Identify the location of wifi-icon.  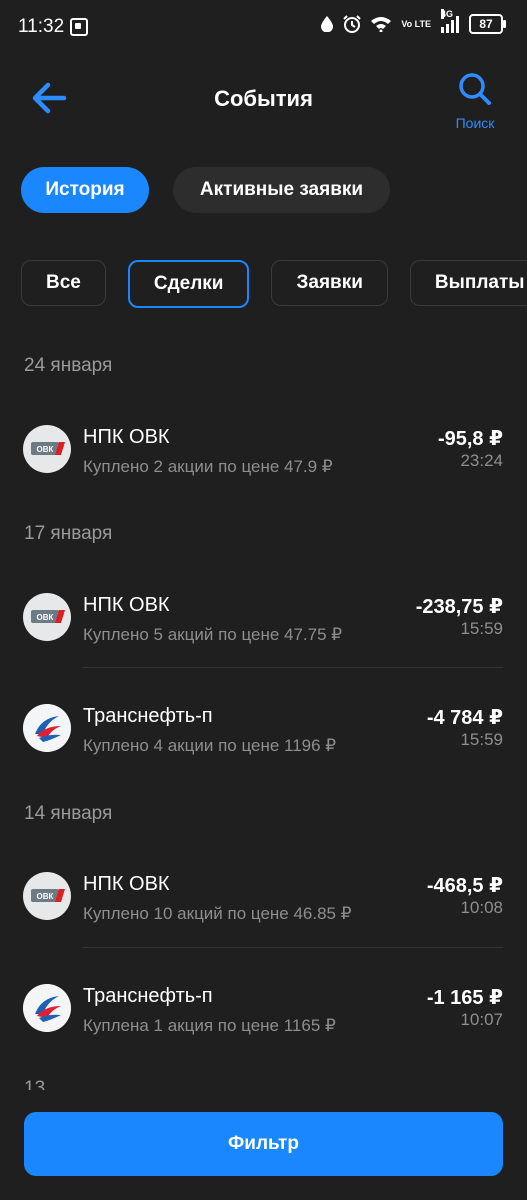
(381, 24).